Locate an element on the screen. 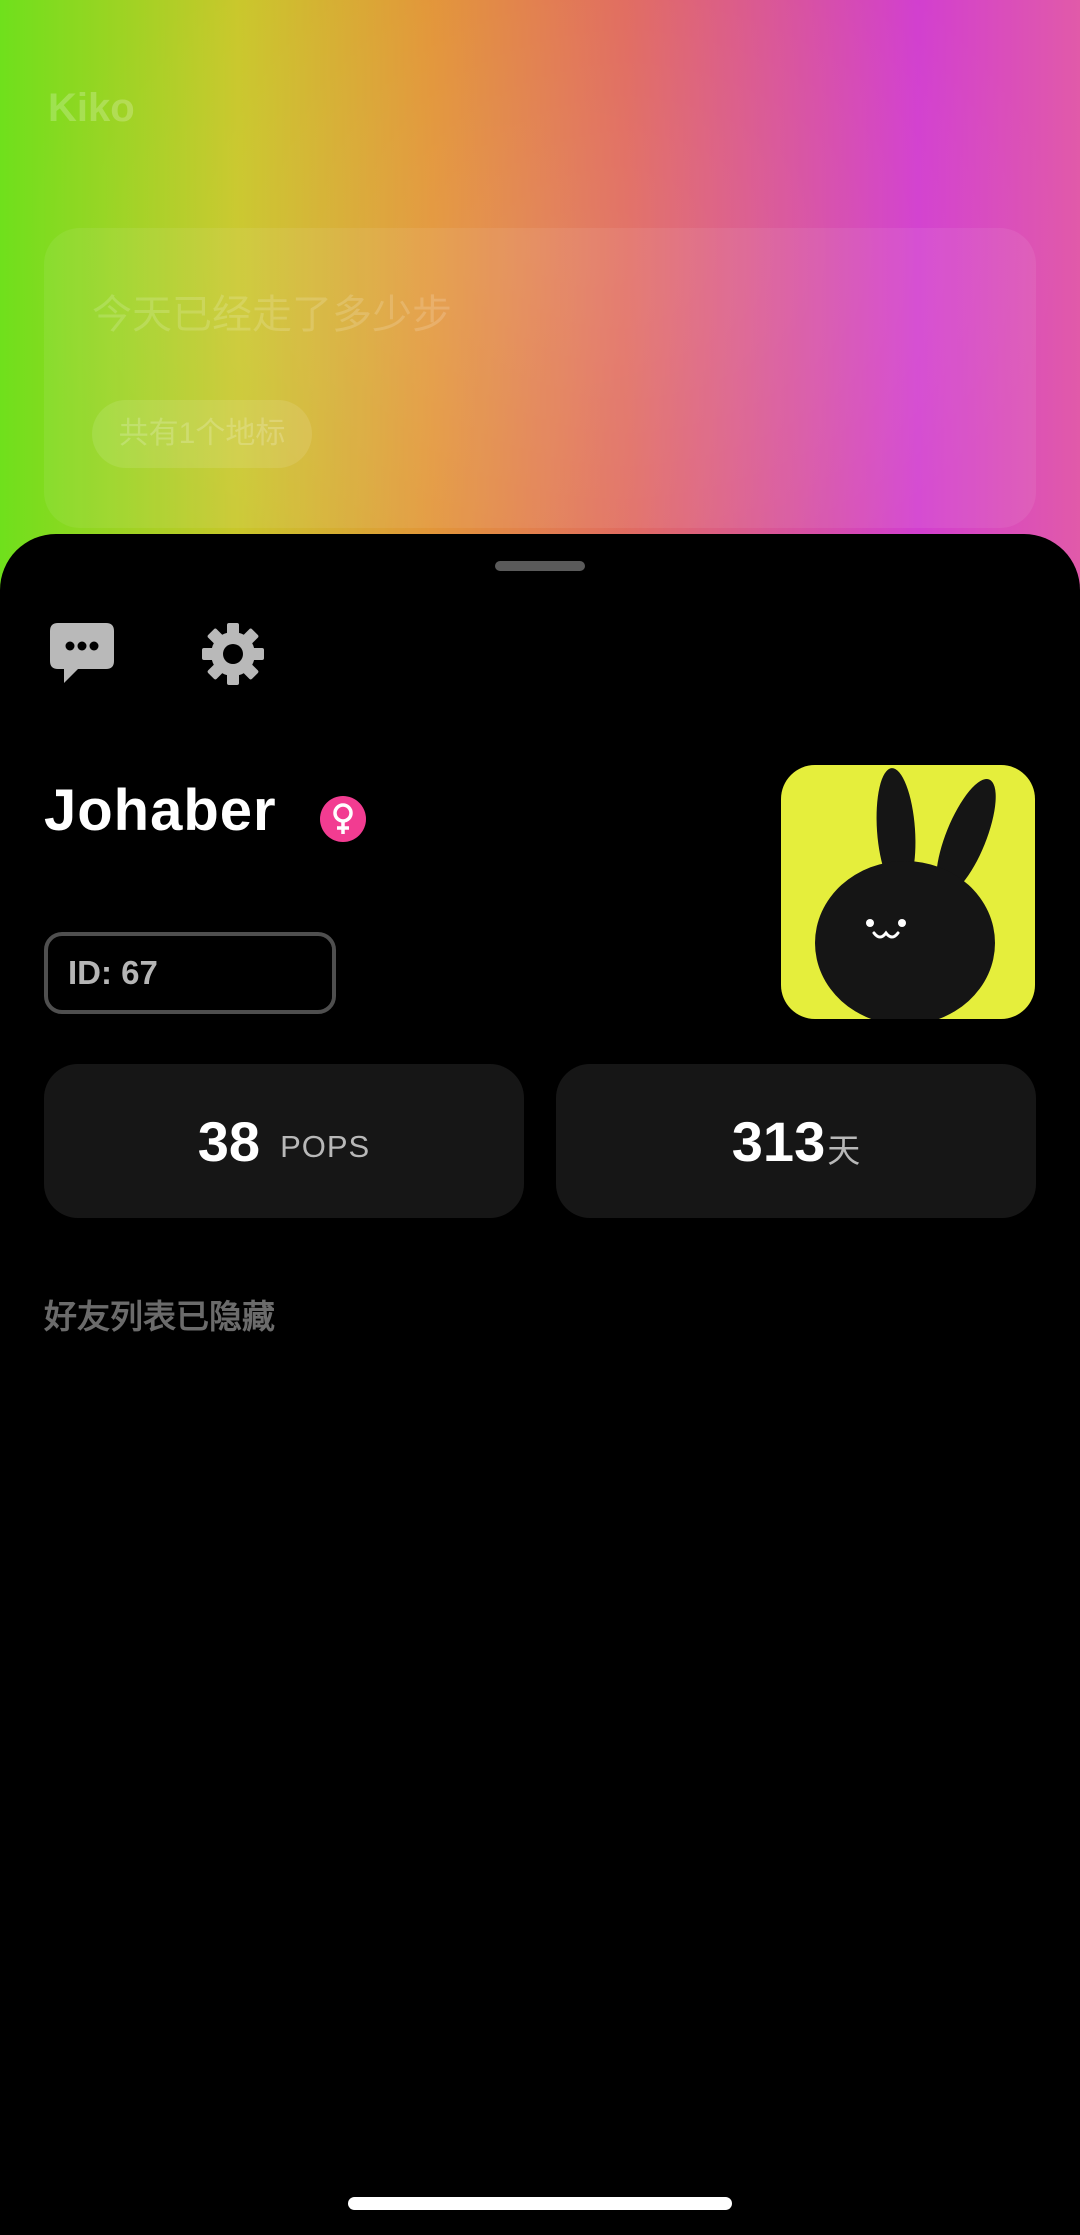  chat-bubble-icon is located at coordinates (82, 653).